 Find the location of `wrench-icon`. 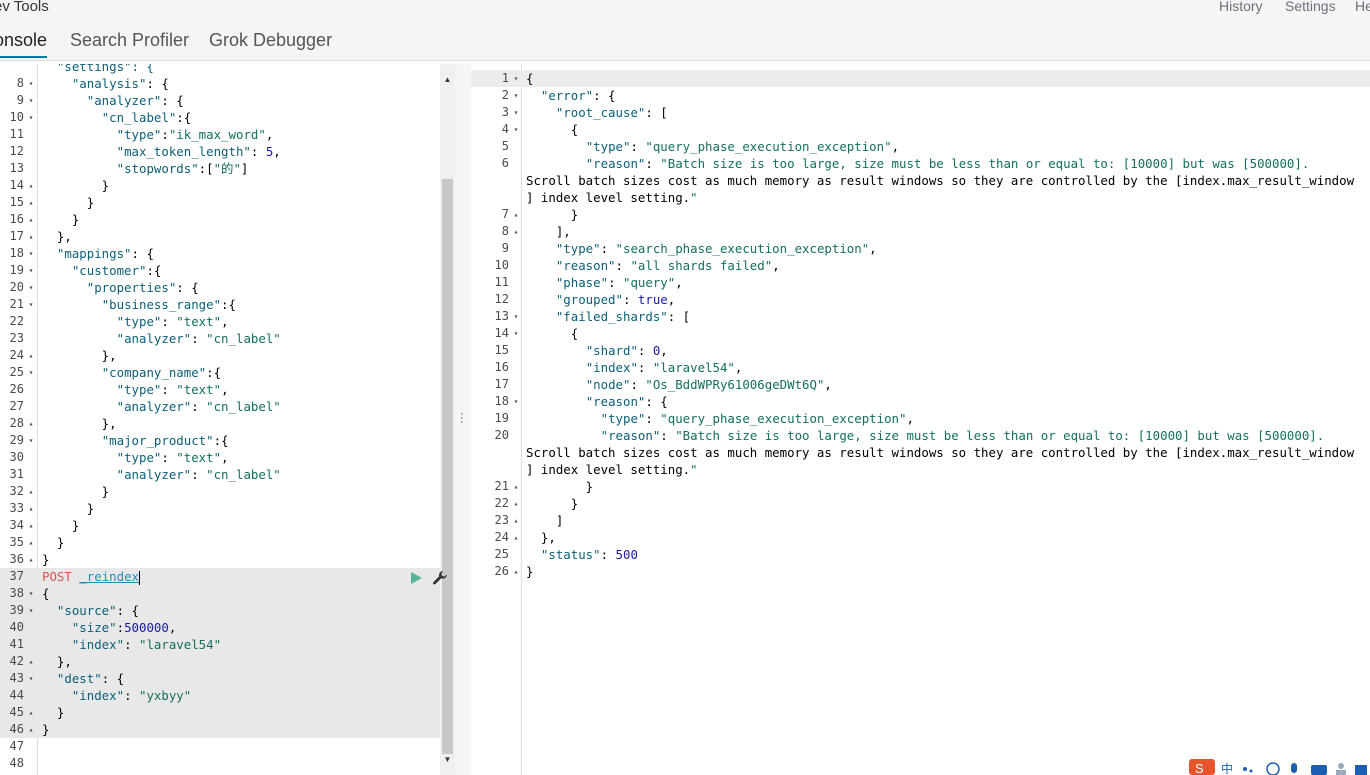

wrench-icon is located at coordinates (440, 578).